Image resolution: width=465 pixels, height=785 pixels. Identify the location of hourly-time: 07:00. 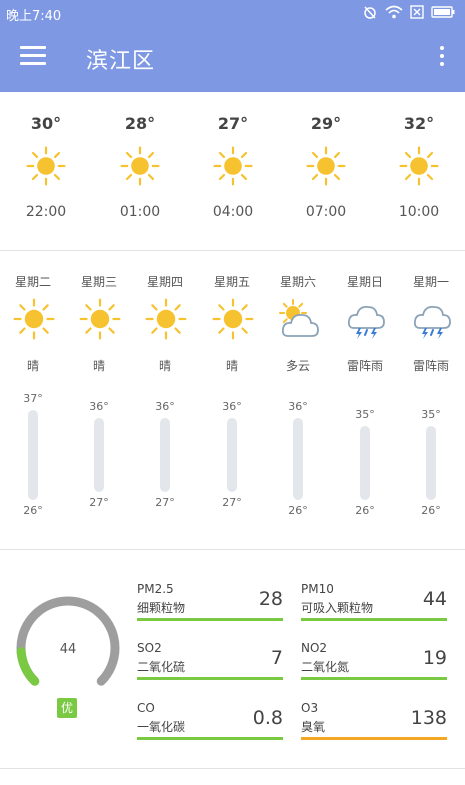
(326, 212).